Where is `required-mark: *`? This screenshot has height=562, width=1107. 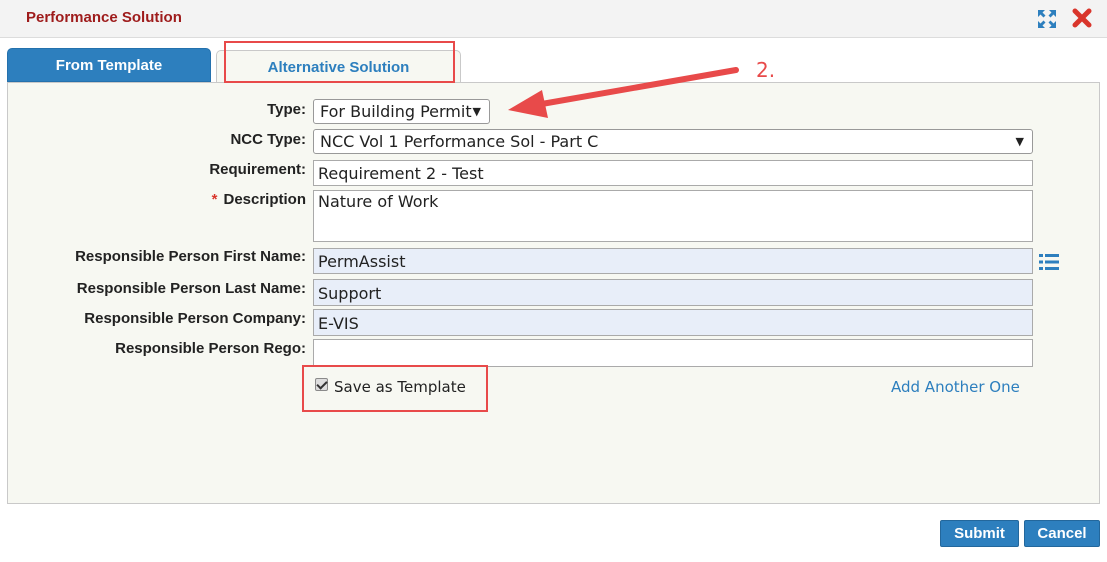 required-mark: * is located at coordinates (214, 199).